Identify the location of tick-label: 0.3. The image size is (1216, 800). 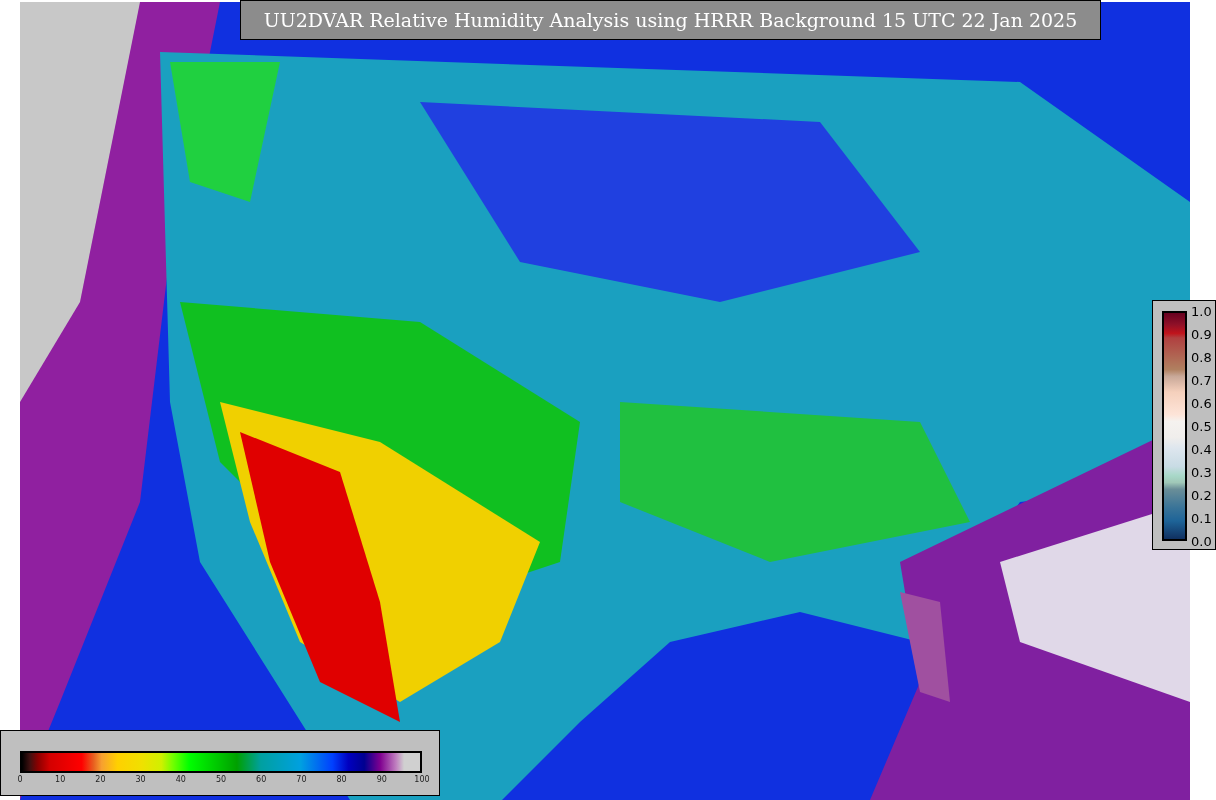
(1201, 472).